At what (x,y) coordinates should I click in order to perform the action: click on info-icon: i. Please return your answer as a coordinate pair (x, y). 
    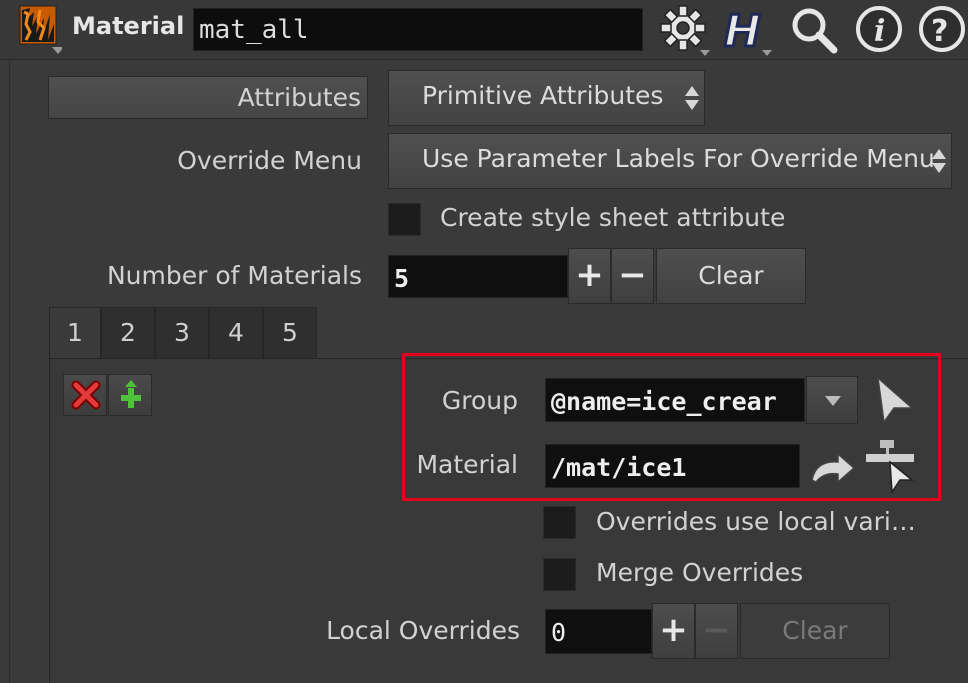
    Looking at the image, I should click on (880, 30).